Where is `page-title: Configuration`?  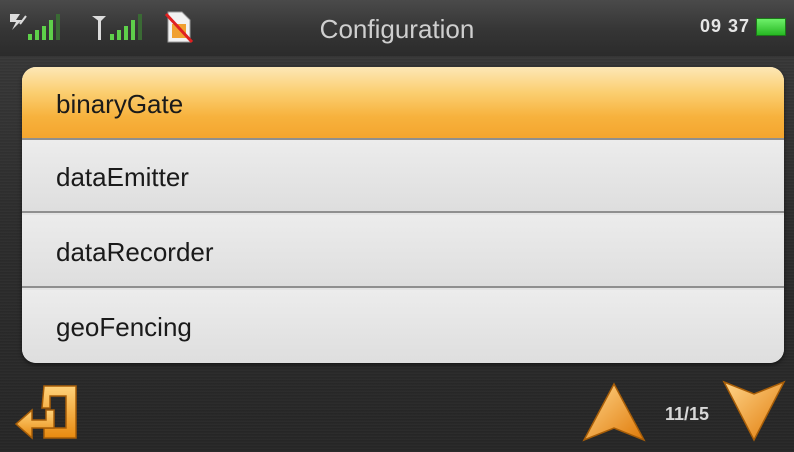
page-title: Configuration is located at coordinates (397, 29).